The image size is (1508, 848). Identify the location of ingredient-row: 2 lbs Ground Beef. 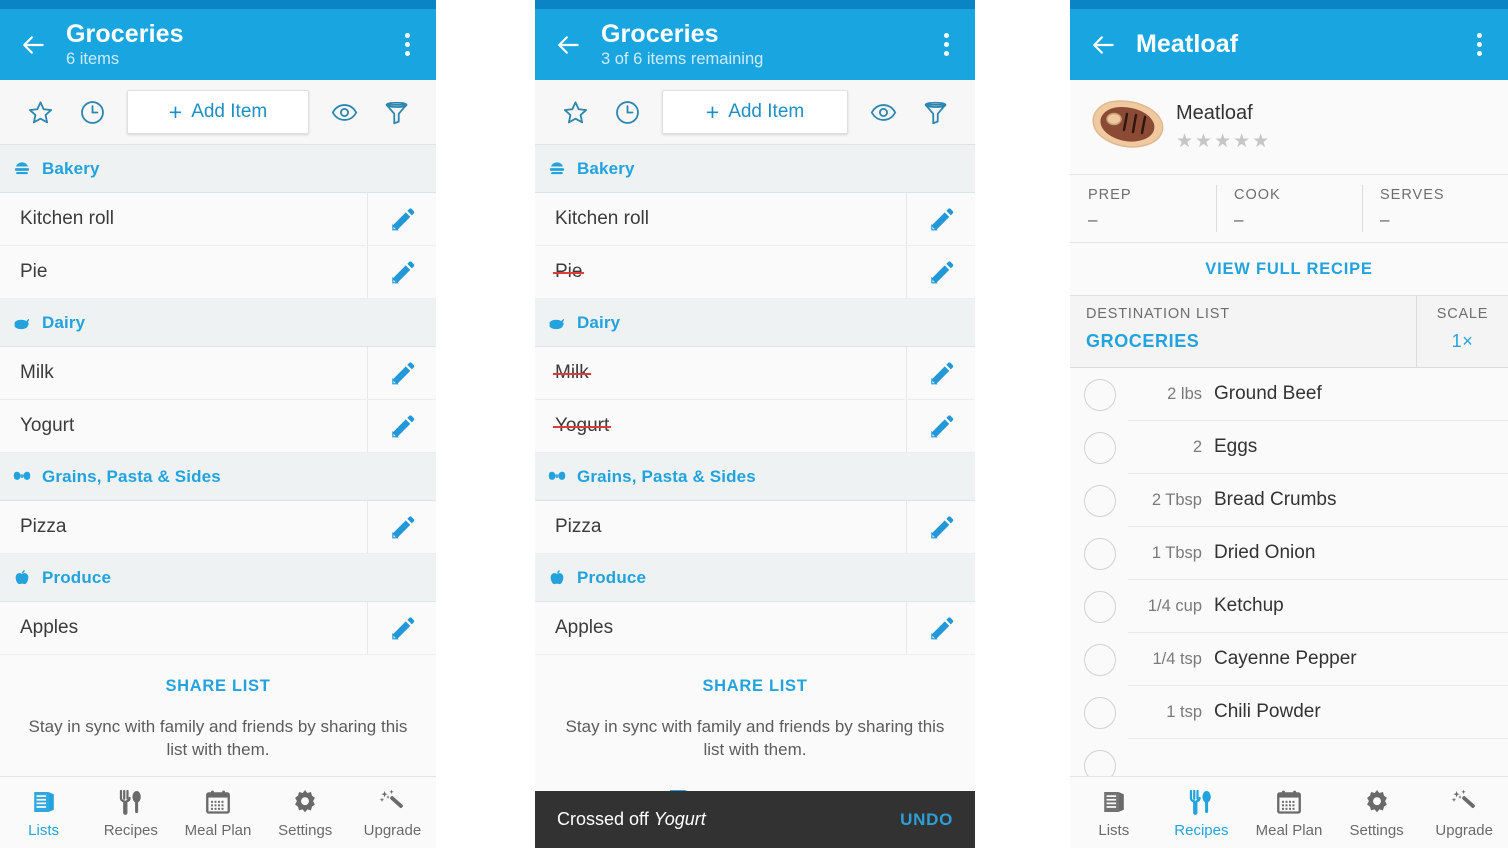
(1289, 394).